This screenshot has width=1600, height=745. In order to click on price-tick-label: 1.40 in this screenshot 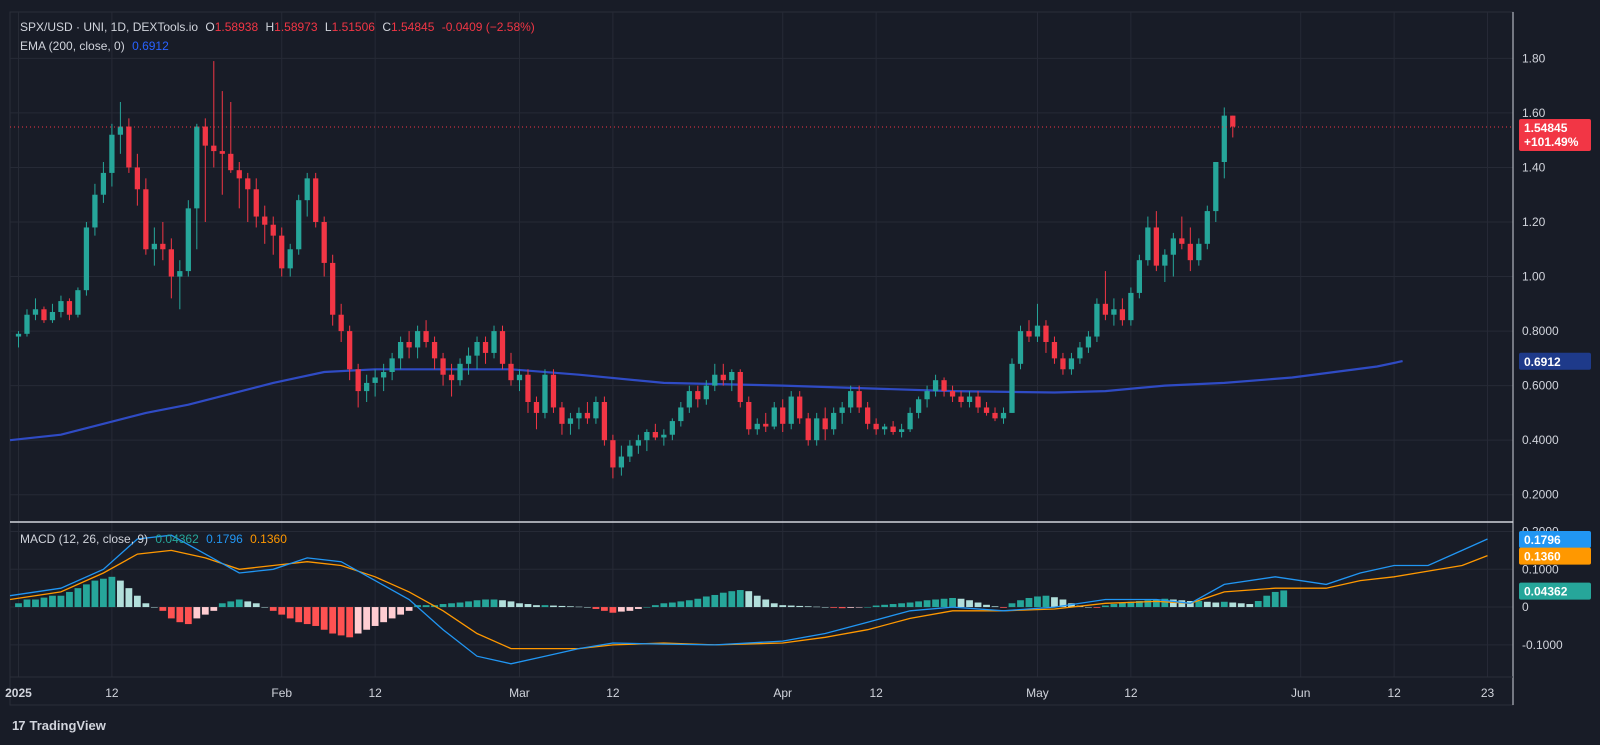, I will do `click(1534, 167)`.